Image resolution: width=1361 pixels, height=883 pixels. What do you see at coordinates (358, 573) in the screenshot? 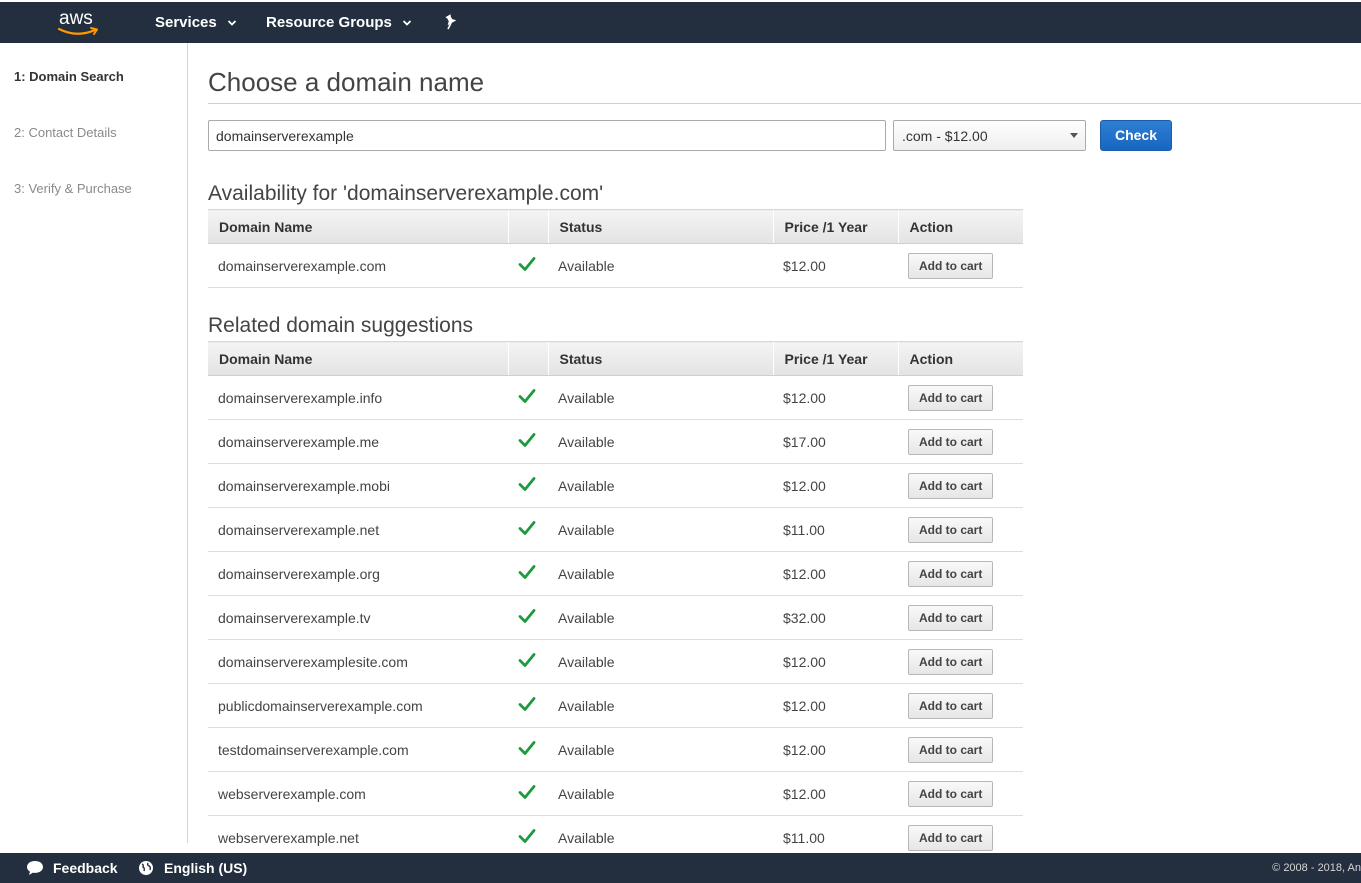
I see `domain-name-cell: domainserverexample.org` at bounding box center [358, 573].